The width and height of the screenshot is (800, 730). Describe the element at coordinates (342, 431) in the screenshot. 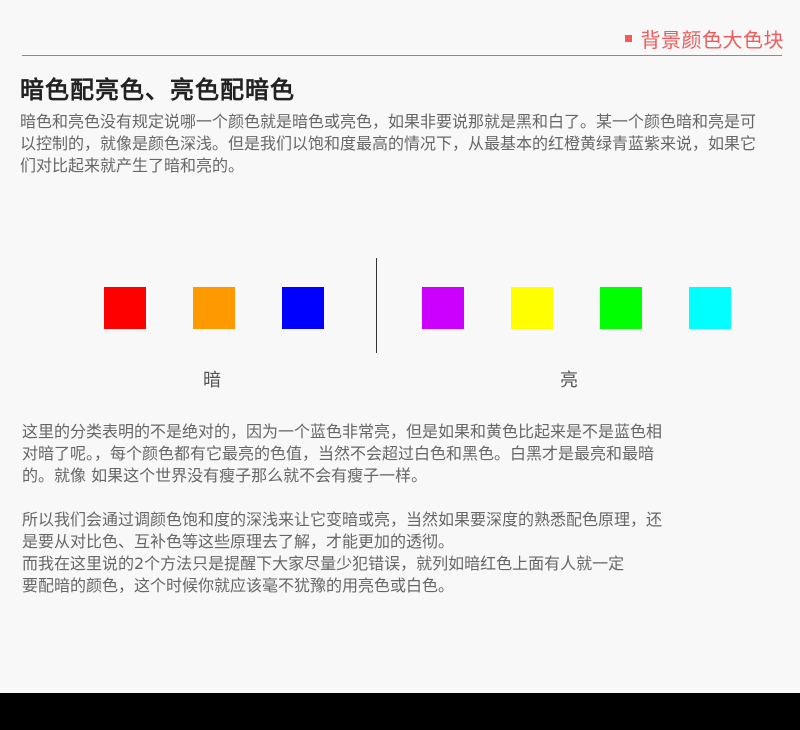

I see `body-line: 这里的分类表明的不是绝对的，因为一个蓝色非常亮，但是如果和黄色比起来是不是蓝色相` at that location.